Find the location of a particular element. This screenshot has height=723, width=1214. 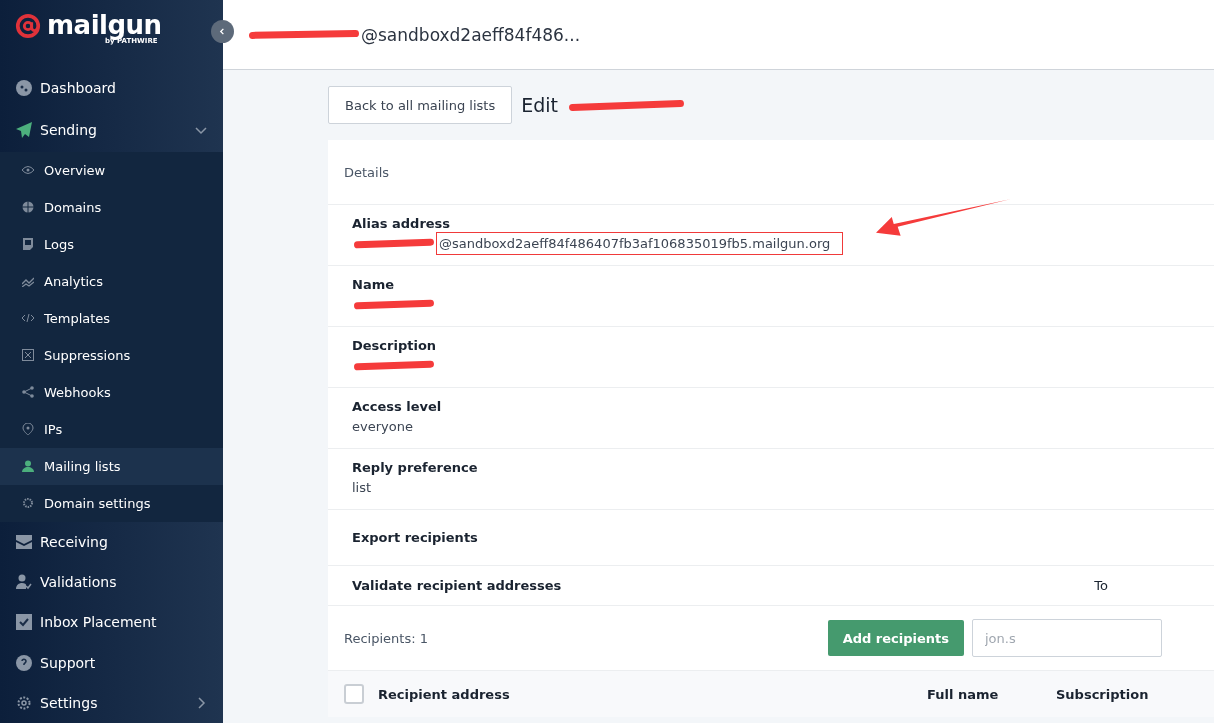

search-field: jon.s is located at coordinates (1067, 638).